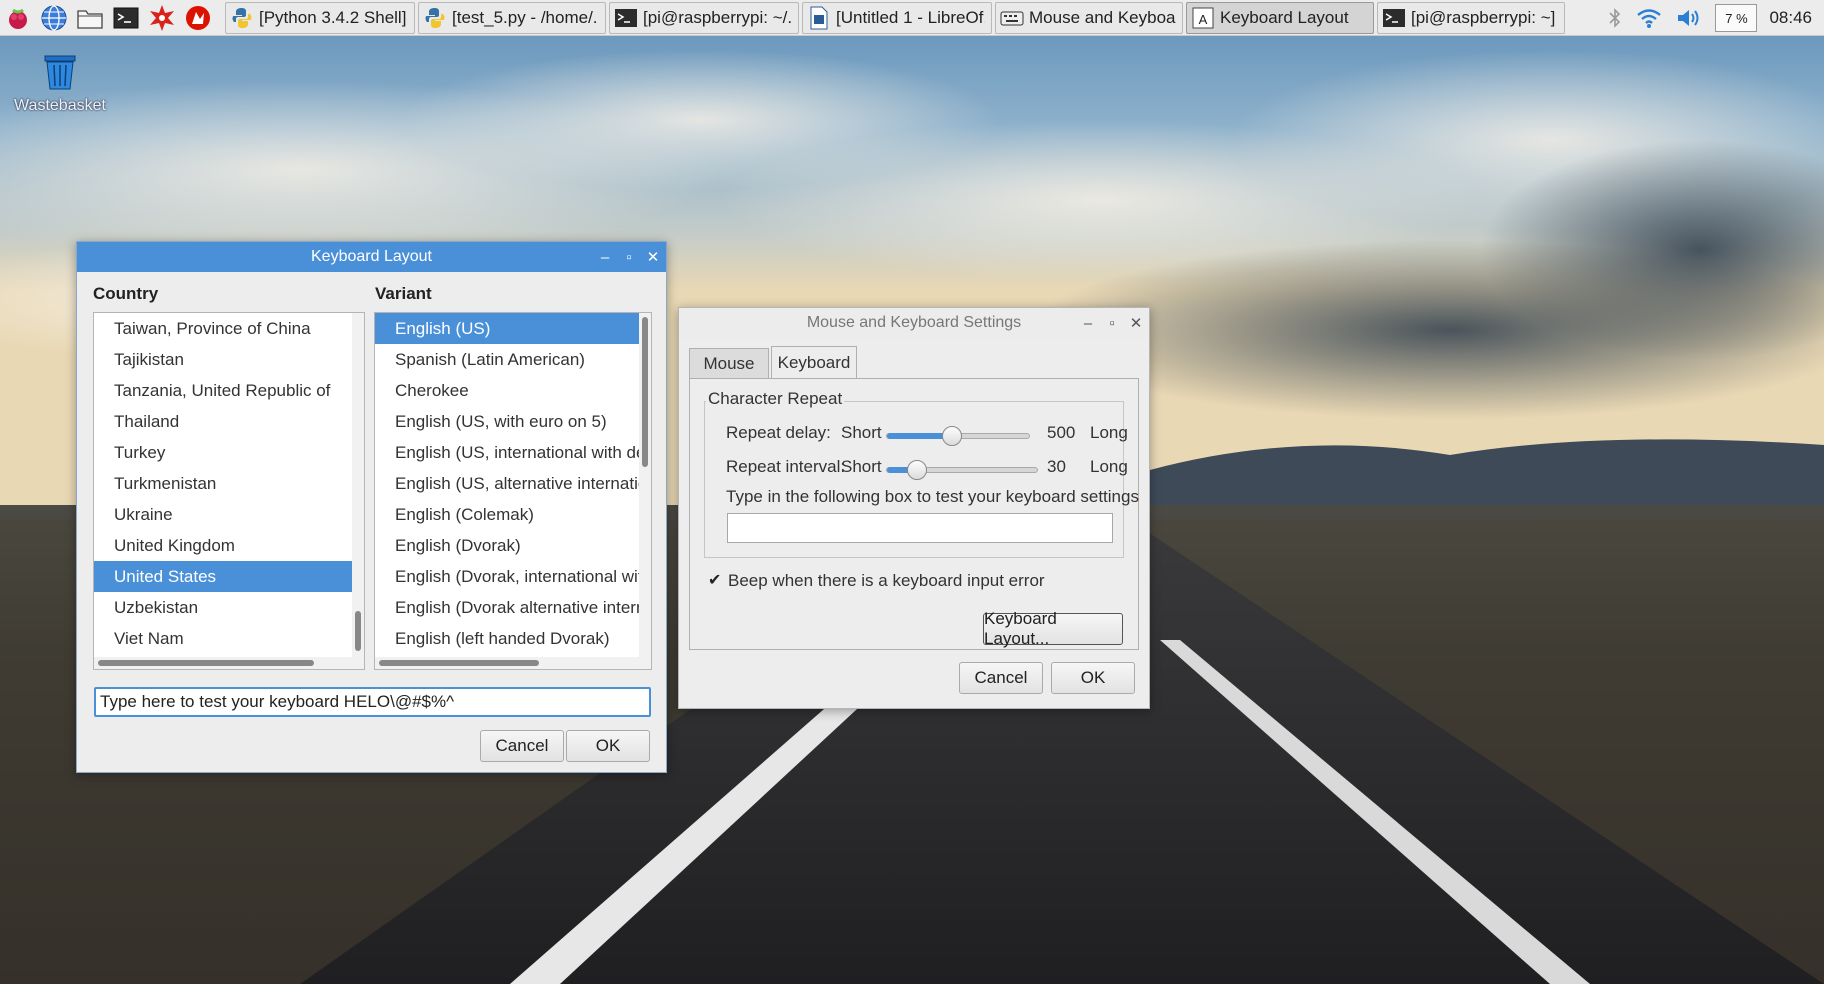 The height and width of the screenshot is (984, 1824). What do you see at coordinates (372, 702) in the screenshot?
I see `keyboard-test-input` at bounding box center [372, 702].